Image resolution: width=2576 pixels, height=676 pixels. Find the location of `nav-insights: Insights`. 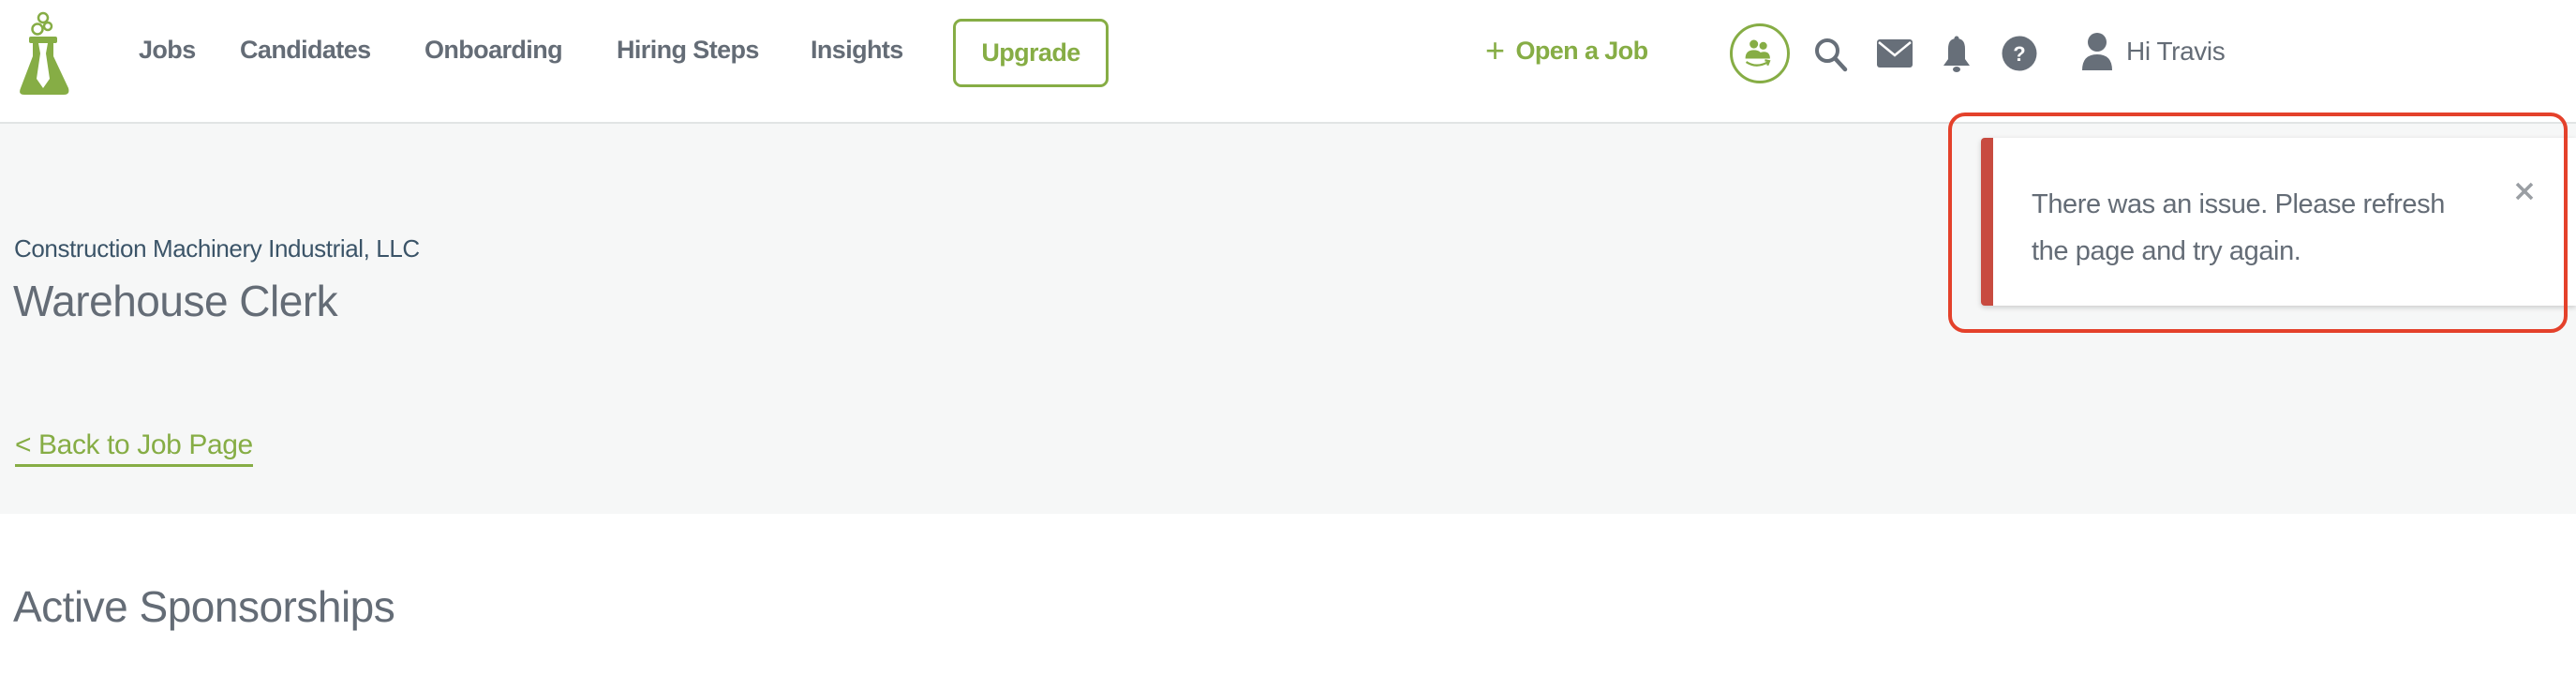

nav-insights: Insights is located at coordinates (857, 50).